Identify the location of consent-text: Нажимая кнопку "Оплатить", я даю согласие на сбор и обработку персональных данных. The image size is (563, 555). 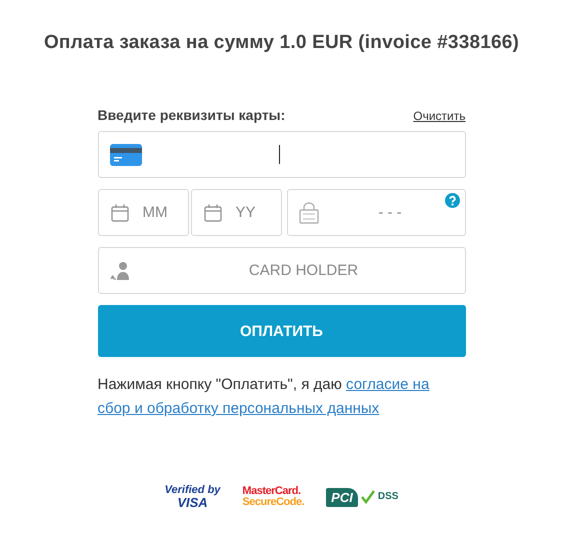
(264, 397).